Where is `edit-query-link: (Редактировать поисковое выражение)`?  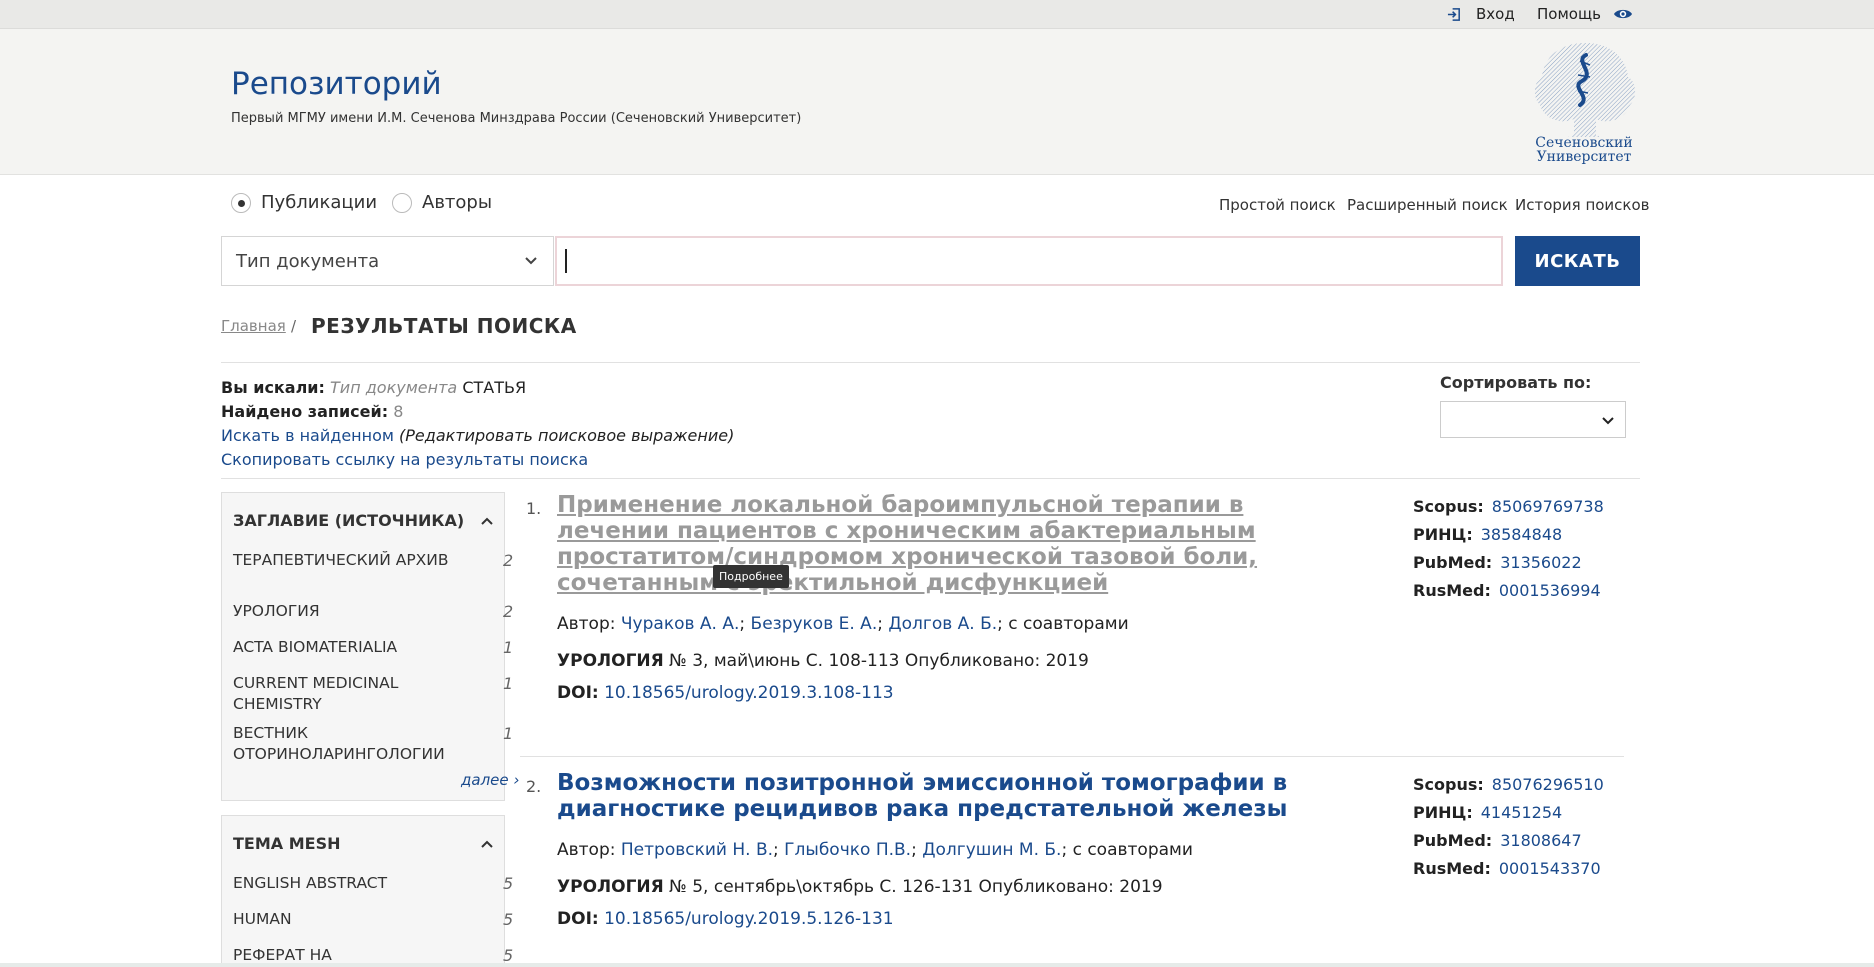
edit-query-link: (Редактировать поисковое выражение) is located at coordinates (566, 435).